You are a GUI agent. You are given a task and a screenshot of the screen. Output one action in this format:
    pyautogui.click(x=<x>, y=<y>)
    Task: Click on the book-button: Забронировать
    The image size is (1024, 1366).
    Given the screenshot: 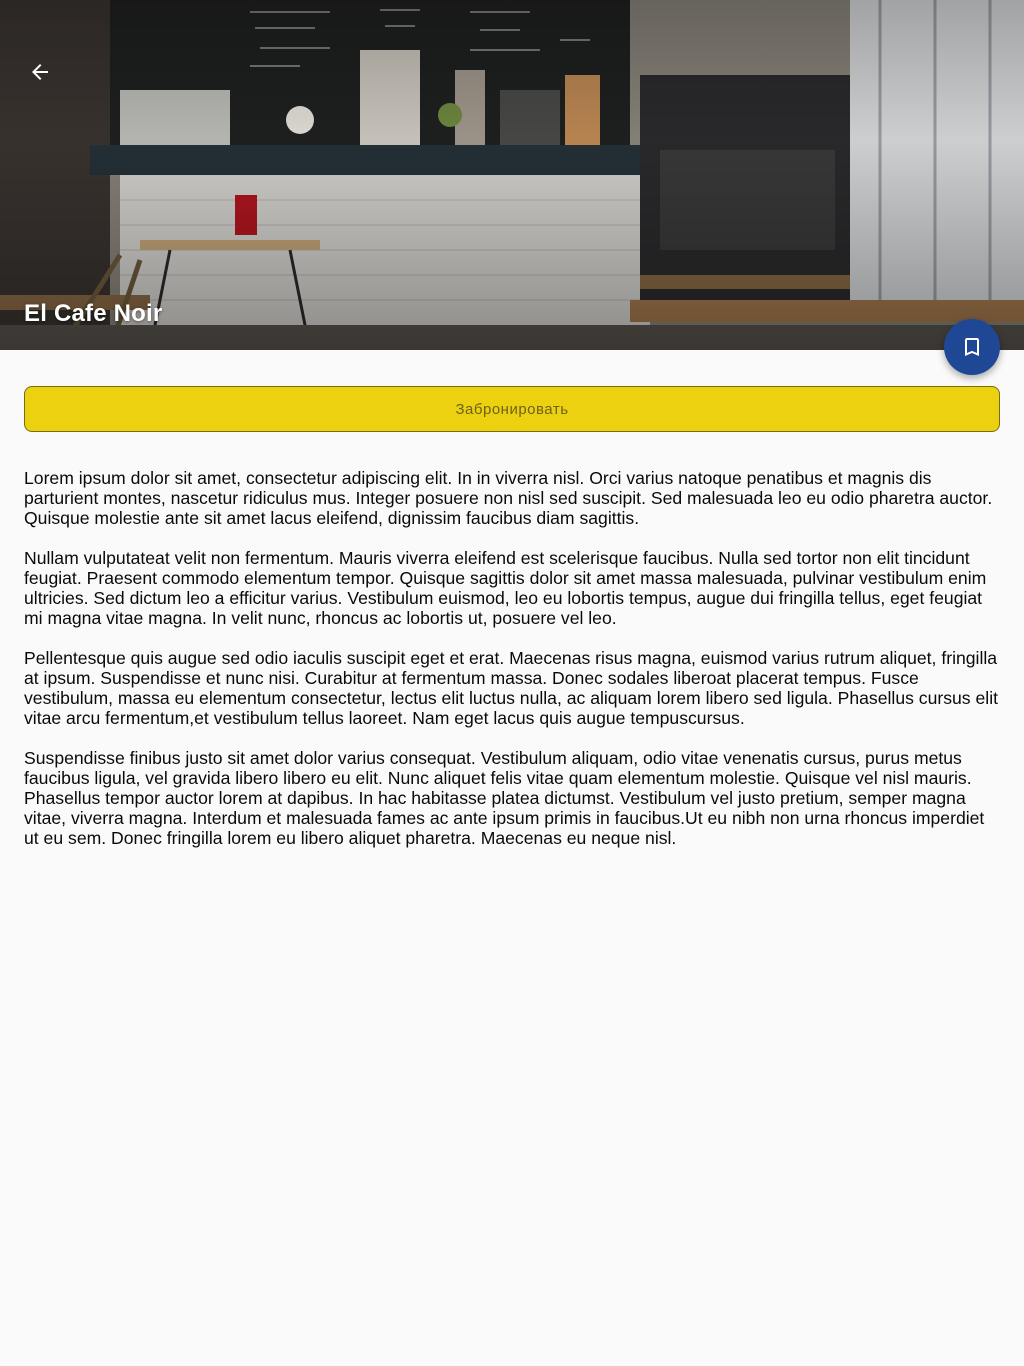 What is the action you would take?
    pyautogui.click(x=512, y=409)
    